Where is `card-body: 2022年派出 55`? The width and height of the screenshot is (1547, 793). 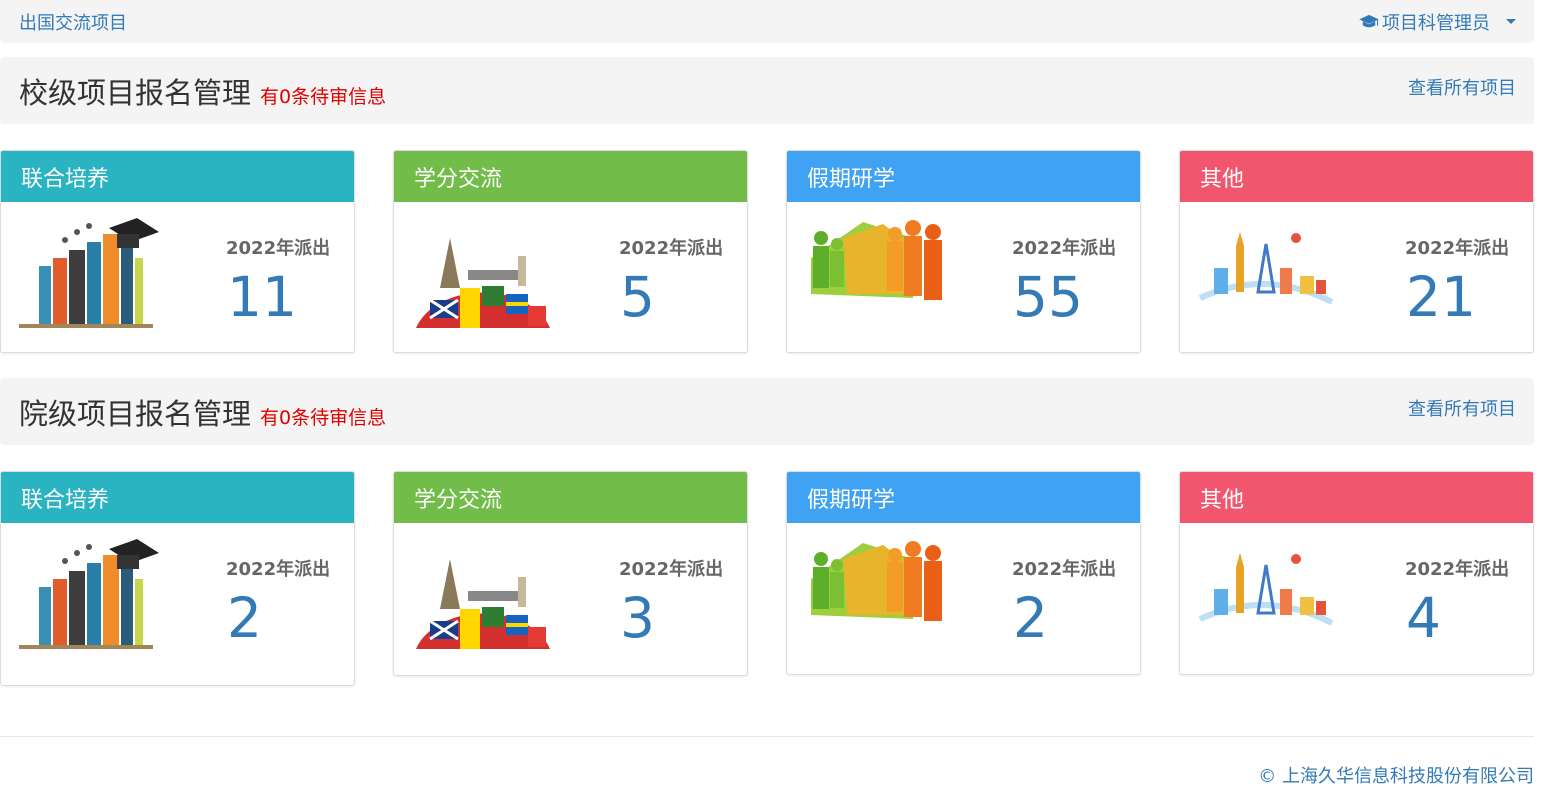
card-body: 2022年派出 55 is located at coordinates (963, 277).